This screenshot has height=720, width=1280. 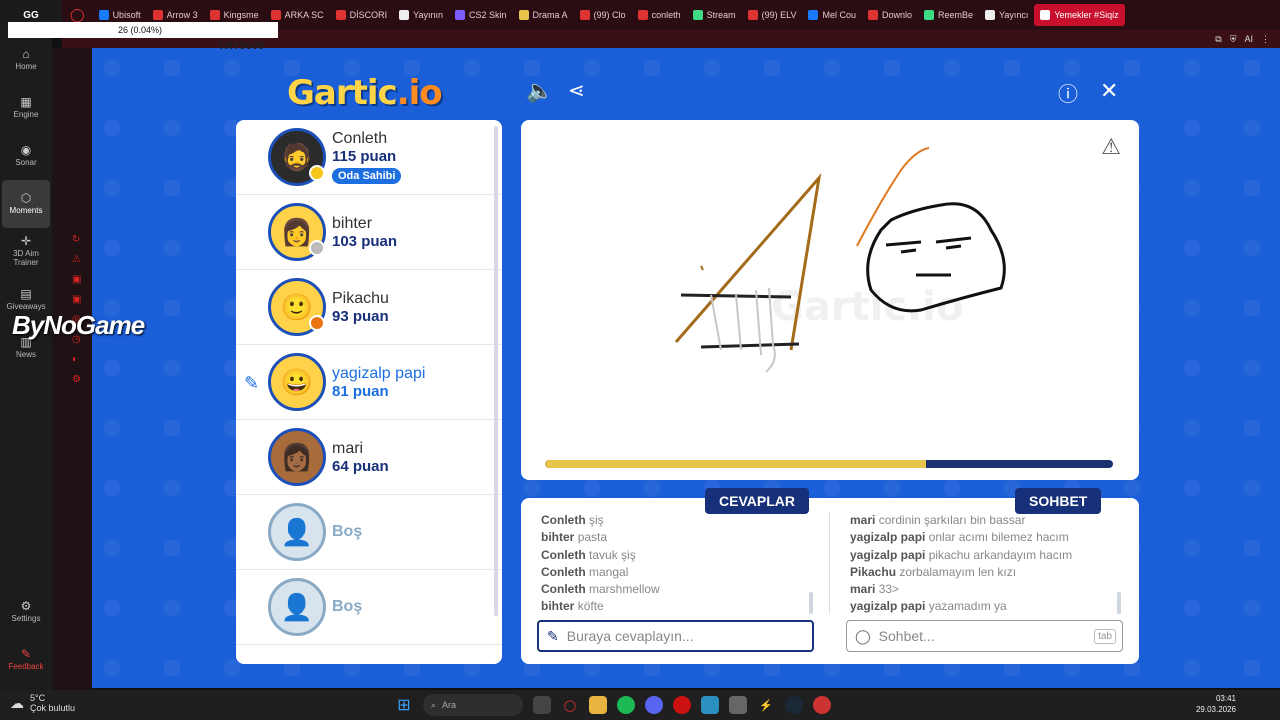 What do you see at coordinates (542, 705) in the screenshot?
I see `taskview-icon` at bounding box center [542, 705].